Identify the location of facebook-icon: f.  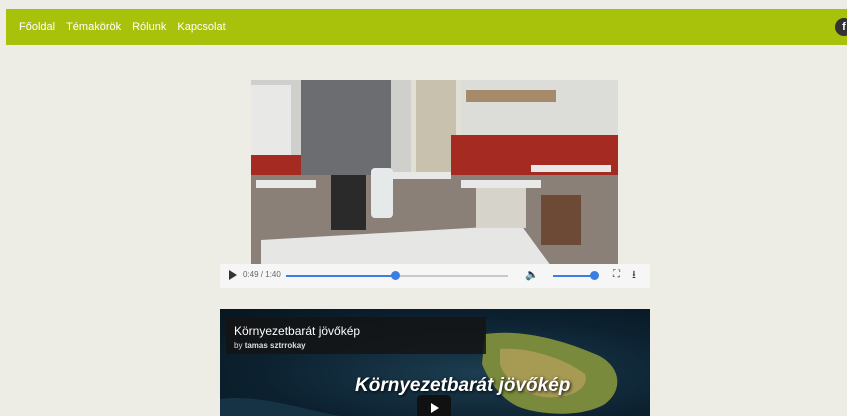
(841, 27).